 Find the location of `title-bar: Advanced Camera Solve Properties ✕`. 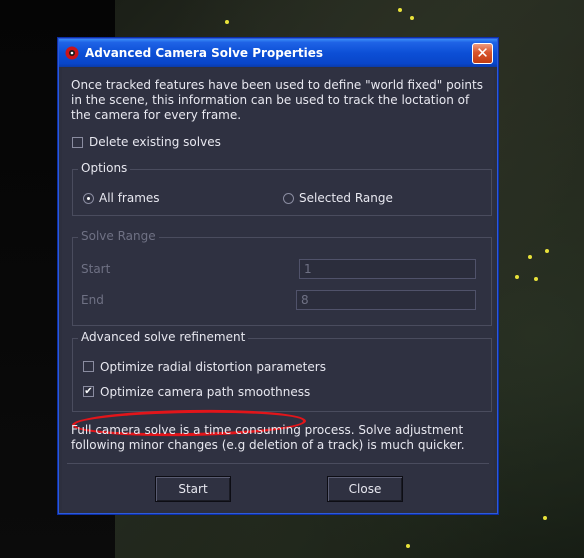

title-bar: Advanced Camera Solve Properties ✕ is located at coordinates (278, 53).